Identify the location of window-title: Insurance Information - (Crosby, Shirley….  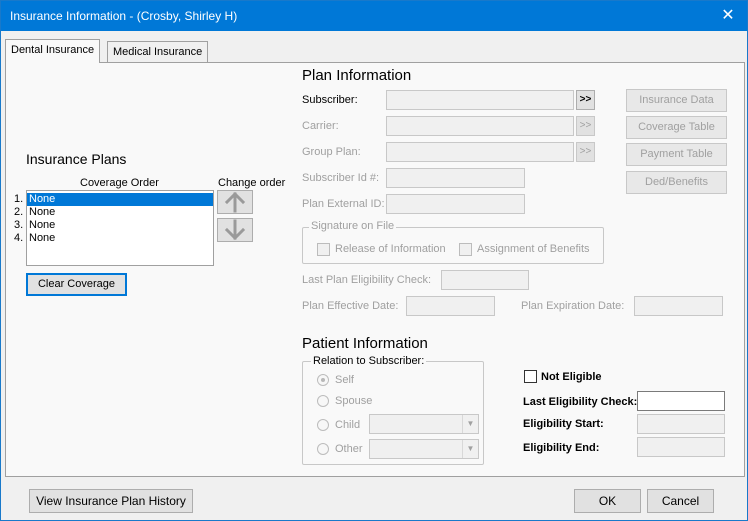
(124, 16).